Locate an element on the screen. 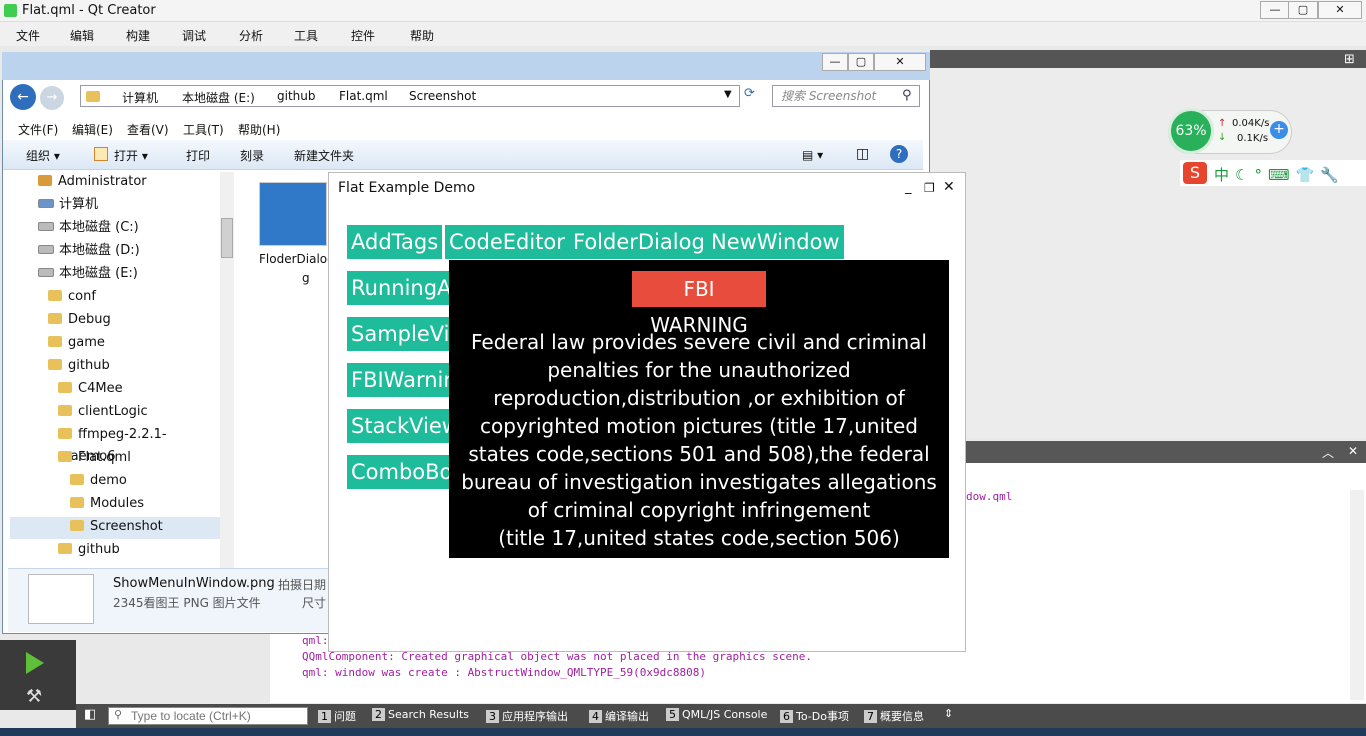 The height and width of the screenshot is (736, 1366). burn-button: 刻录 is located at coordinates (252, 155).